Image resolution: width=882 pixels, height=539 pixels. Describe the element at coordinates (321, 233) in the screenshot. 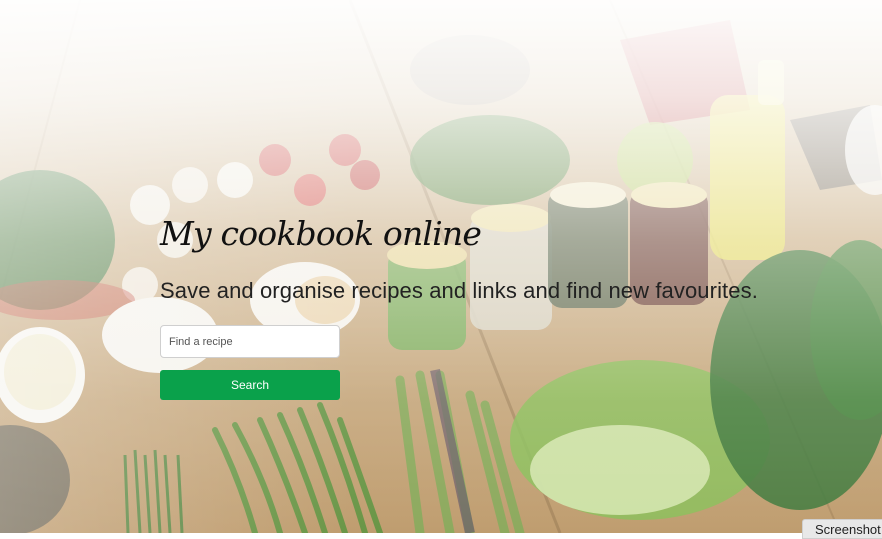

I see `page-title: My cookbook online` at that location.